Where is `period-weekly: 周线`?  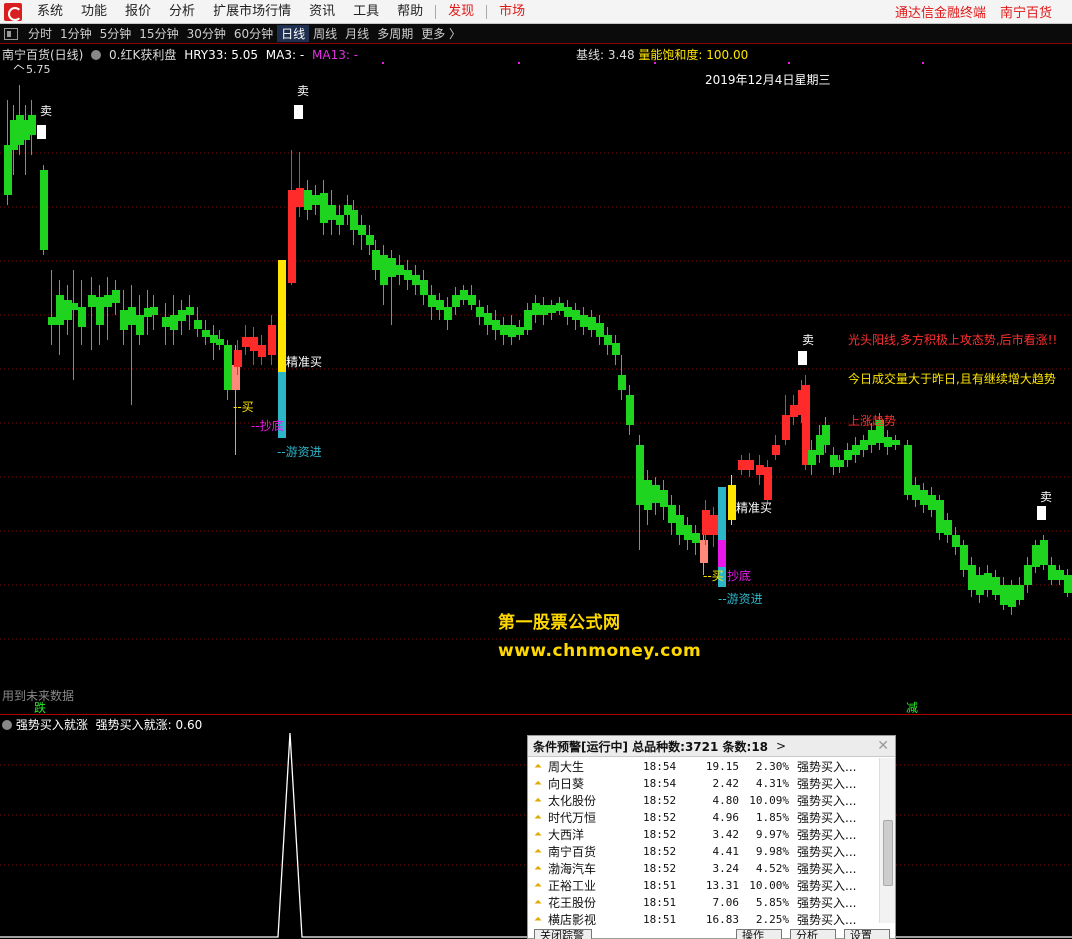 period-weekly: 周线 is located at coordinates (325, 33).